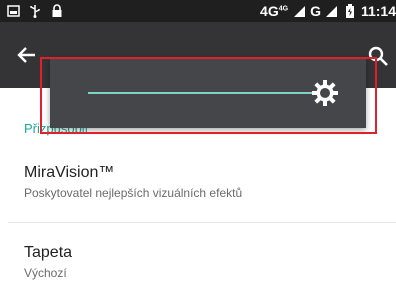 This screenshot has width=396, height=295. I want to click on brightness-slider, so click(206, 93).